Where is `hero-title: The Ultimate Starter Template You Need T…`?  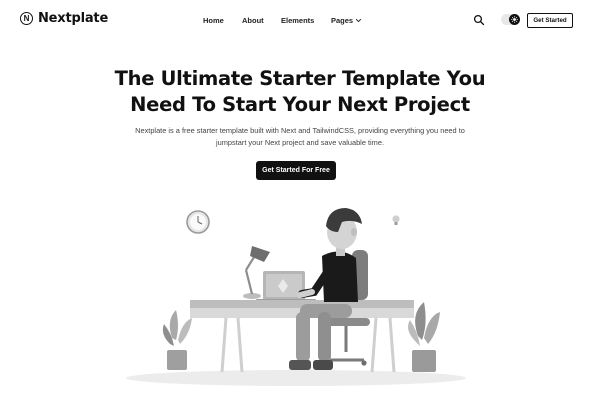
hero-title: The Ultimate Starter Template You Need T… is located at coordinates (300, 92).